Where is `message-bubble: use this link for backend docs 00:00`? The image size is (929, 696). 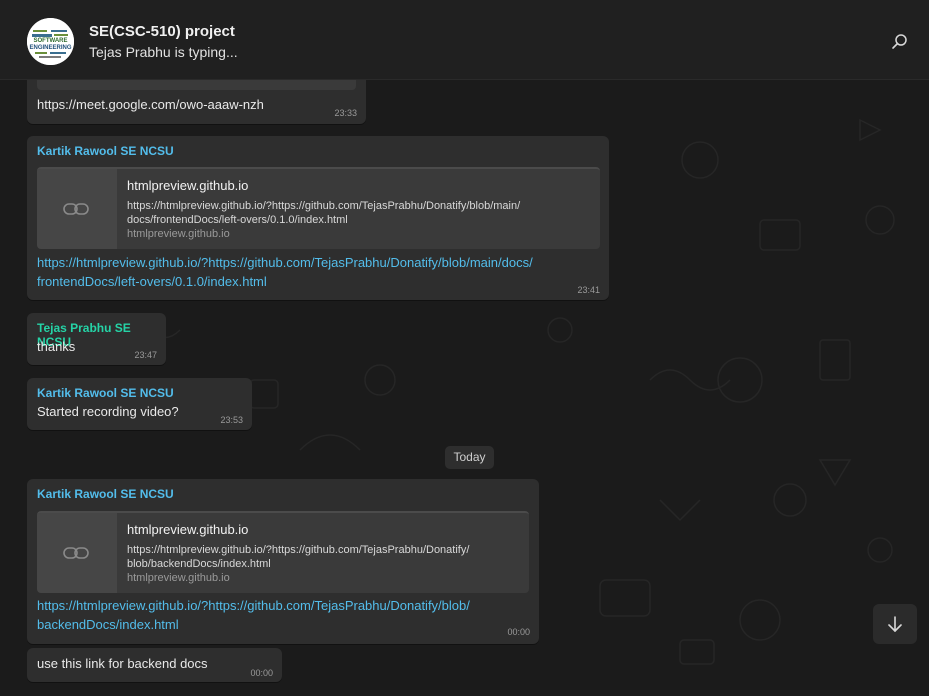
message-bubble: use this link for backend docs 00:00 is located at coordinates (154, 665).